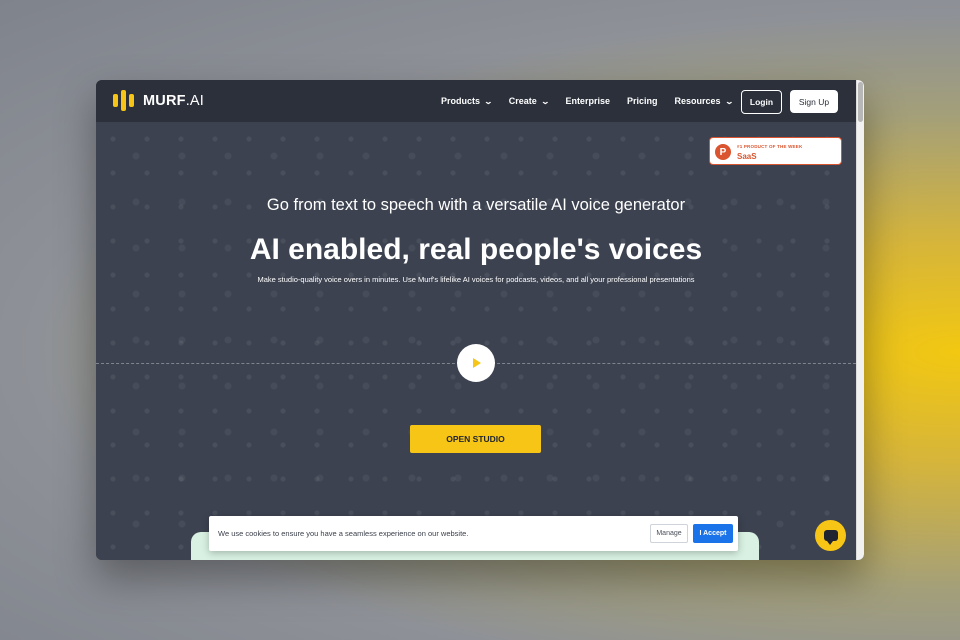 Image resolution: width=960 pixels, height=640 pixels. Describe the element at coordinates (195, 100) in the screenshot. I see `logo-suffix-text: .AI` at that location.